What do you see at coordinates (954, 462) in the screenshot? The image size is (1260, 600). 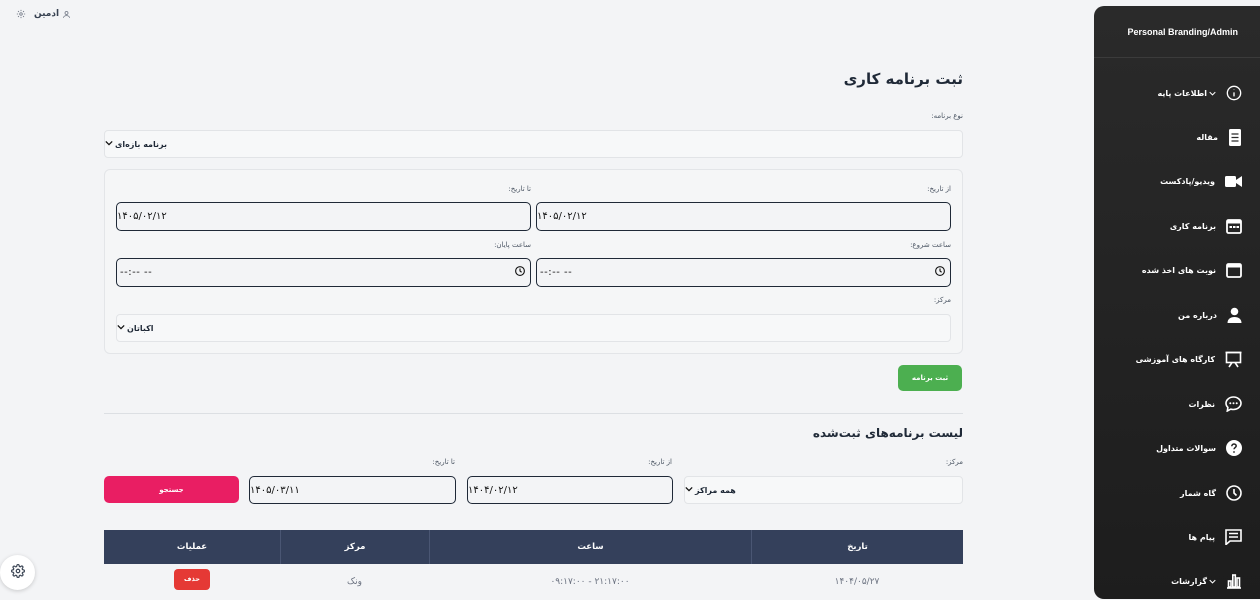 I see `filter-center-label: مرکز:` at bounding box center [954, 462].